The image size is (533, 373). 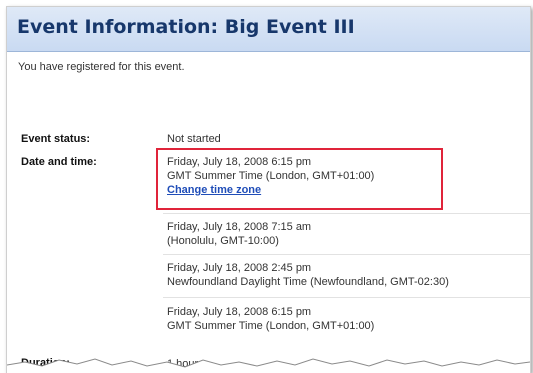 What do you see at coordinates (268, 365) in the screenshot?
I see `torn-edge` at bounding box center [268, 365].